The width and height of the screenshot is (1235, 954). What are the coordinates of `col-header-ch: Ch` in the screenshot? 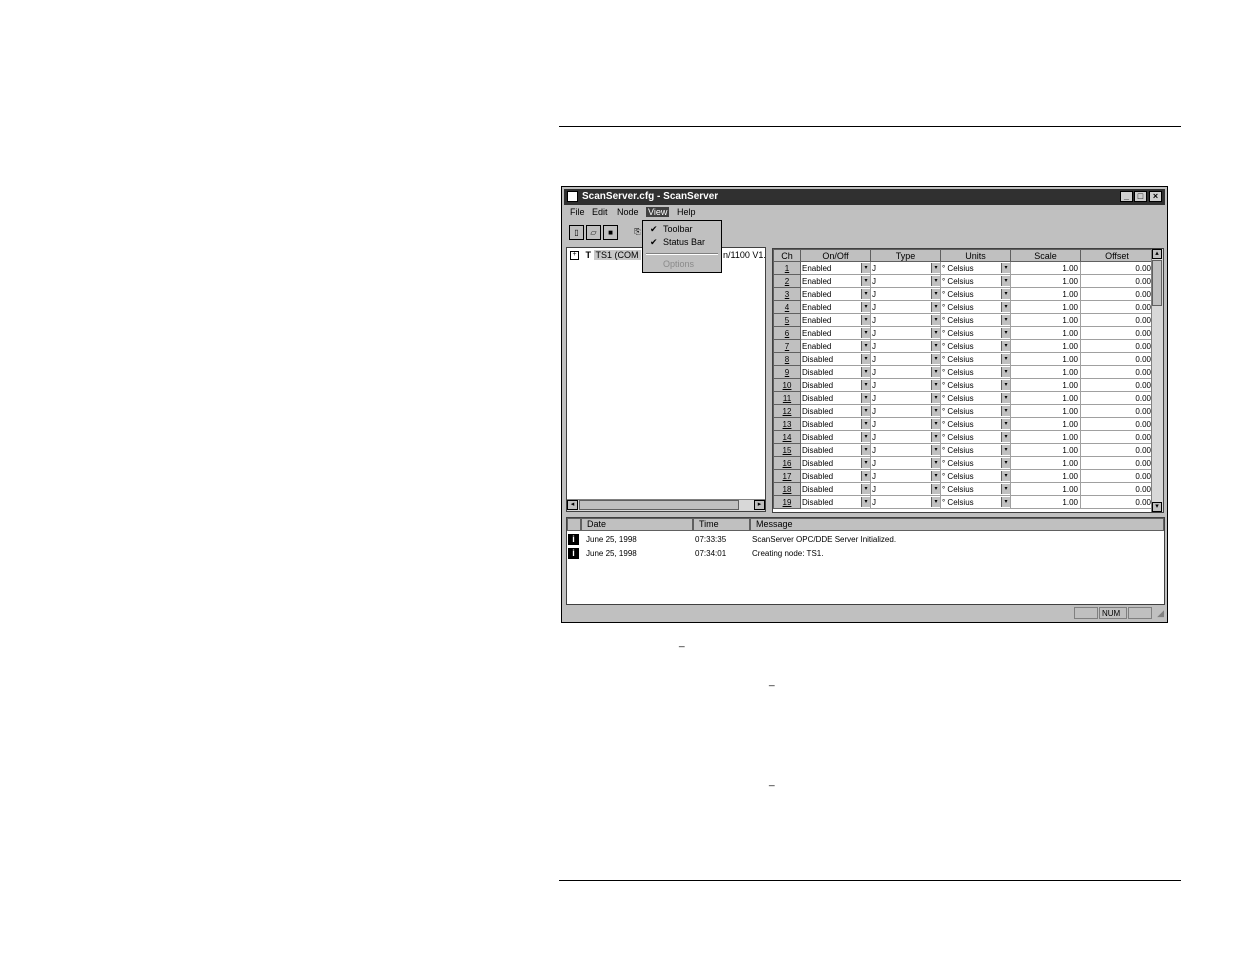 It's located at (787, 255).